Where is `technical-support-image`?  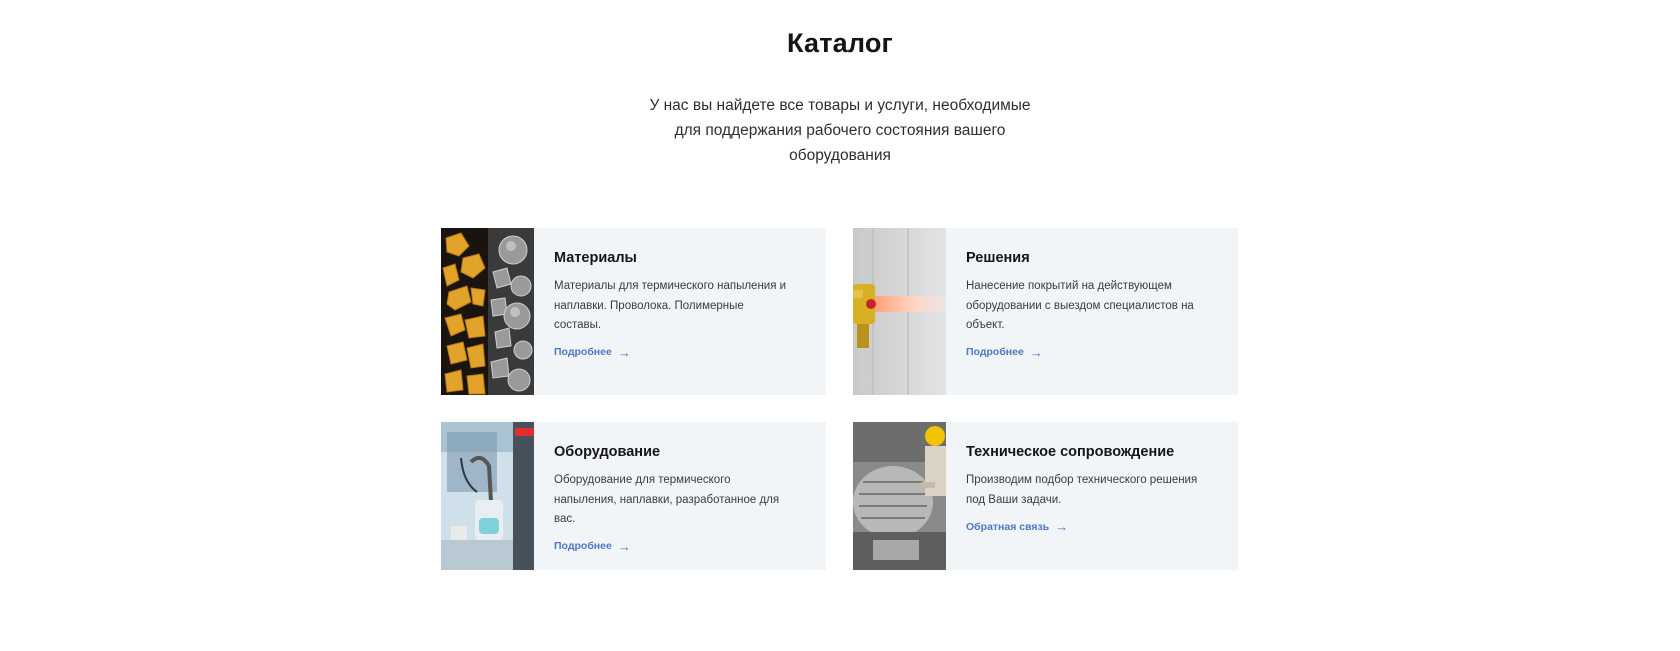
technical-support-image is located at coordinates (899, 496).